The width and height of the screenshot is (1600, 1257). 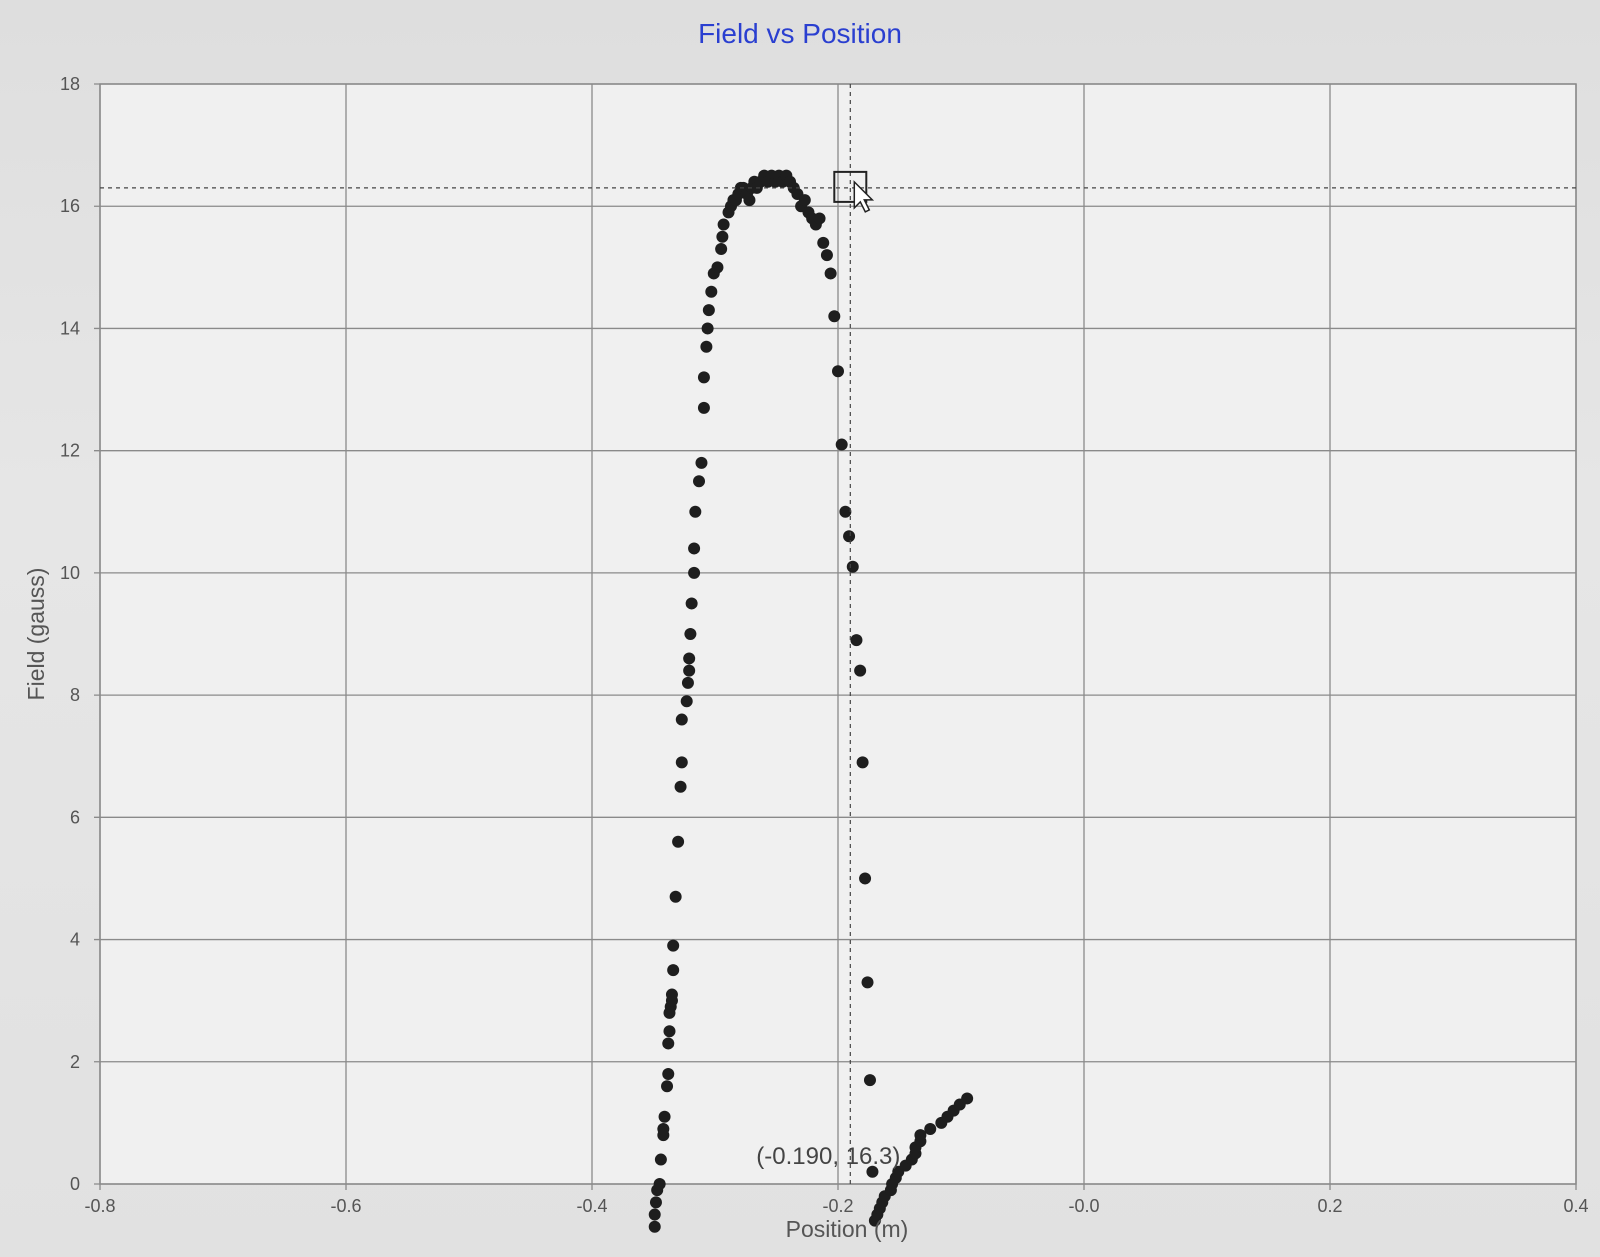 What do you see at coordinates (99, 1206) in the screenshot?
I see `x-tick-label: -0.8` at bounding box center [99, 1206].